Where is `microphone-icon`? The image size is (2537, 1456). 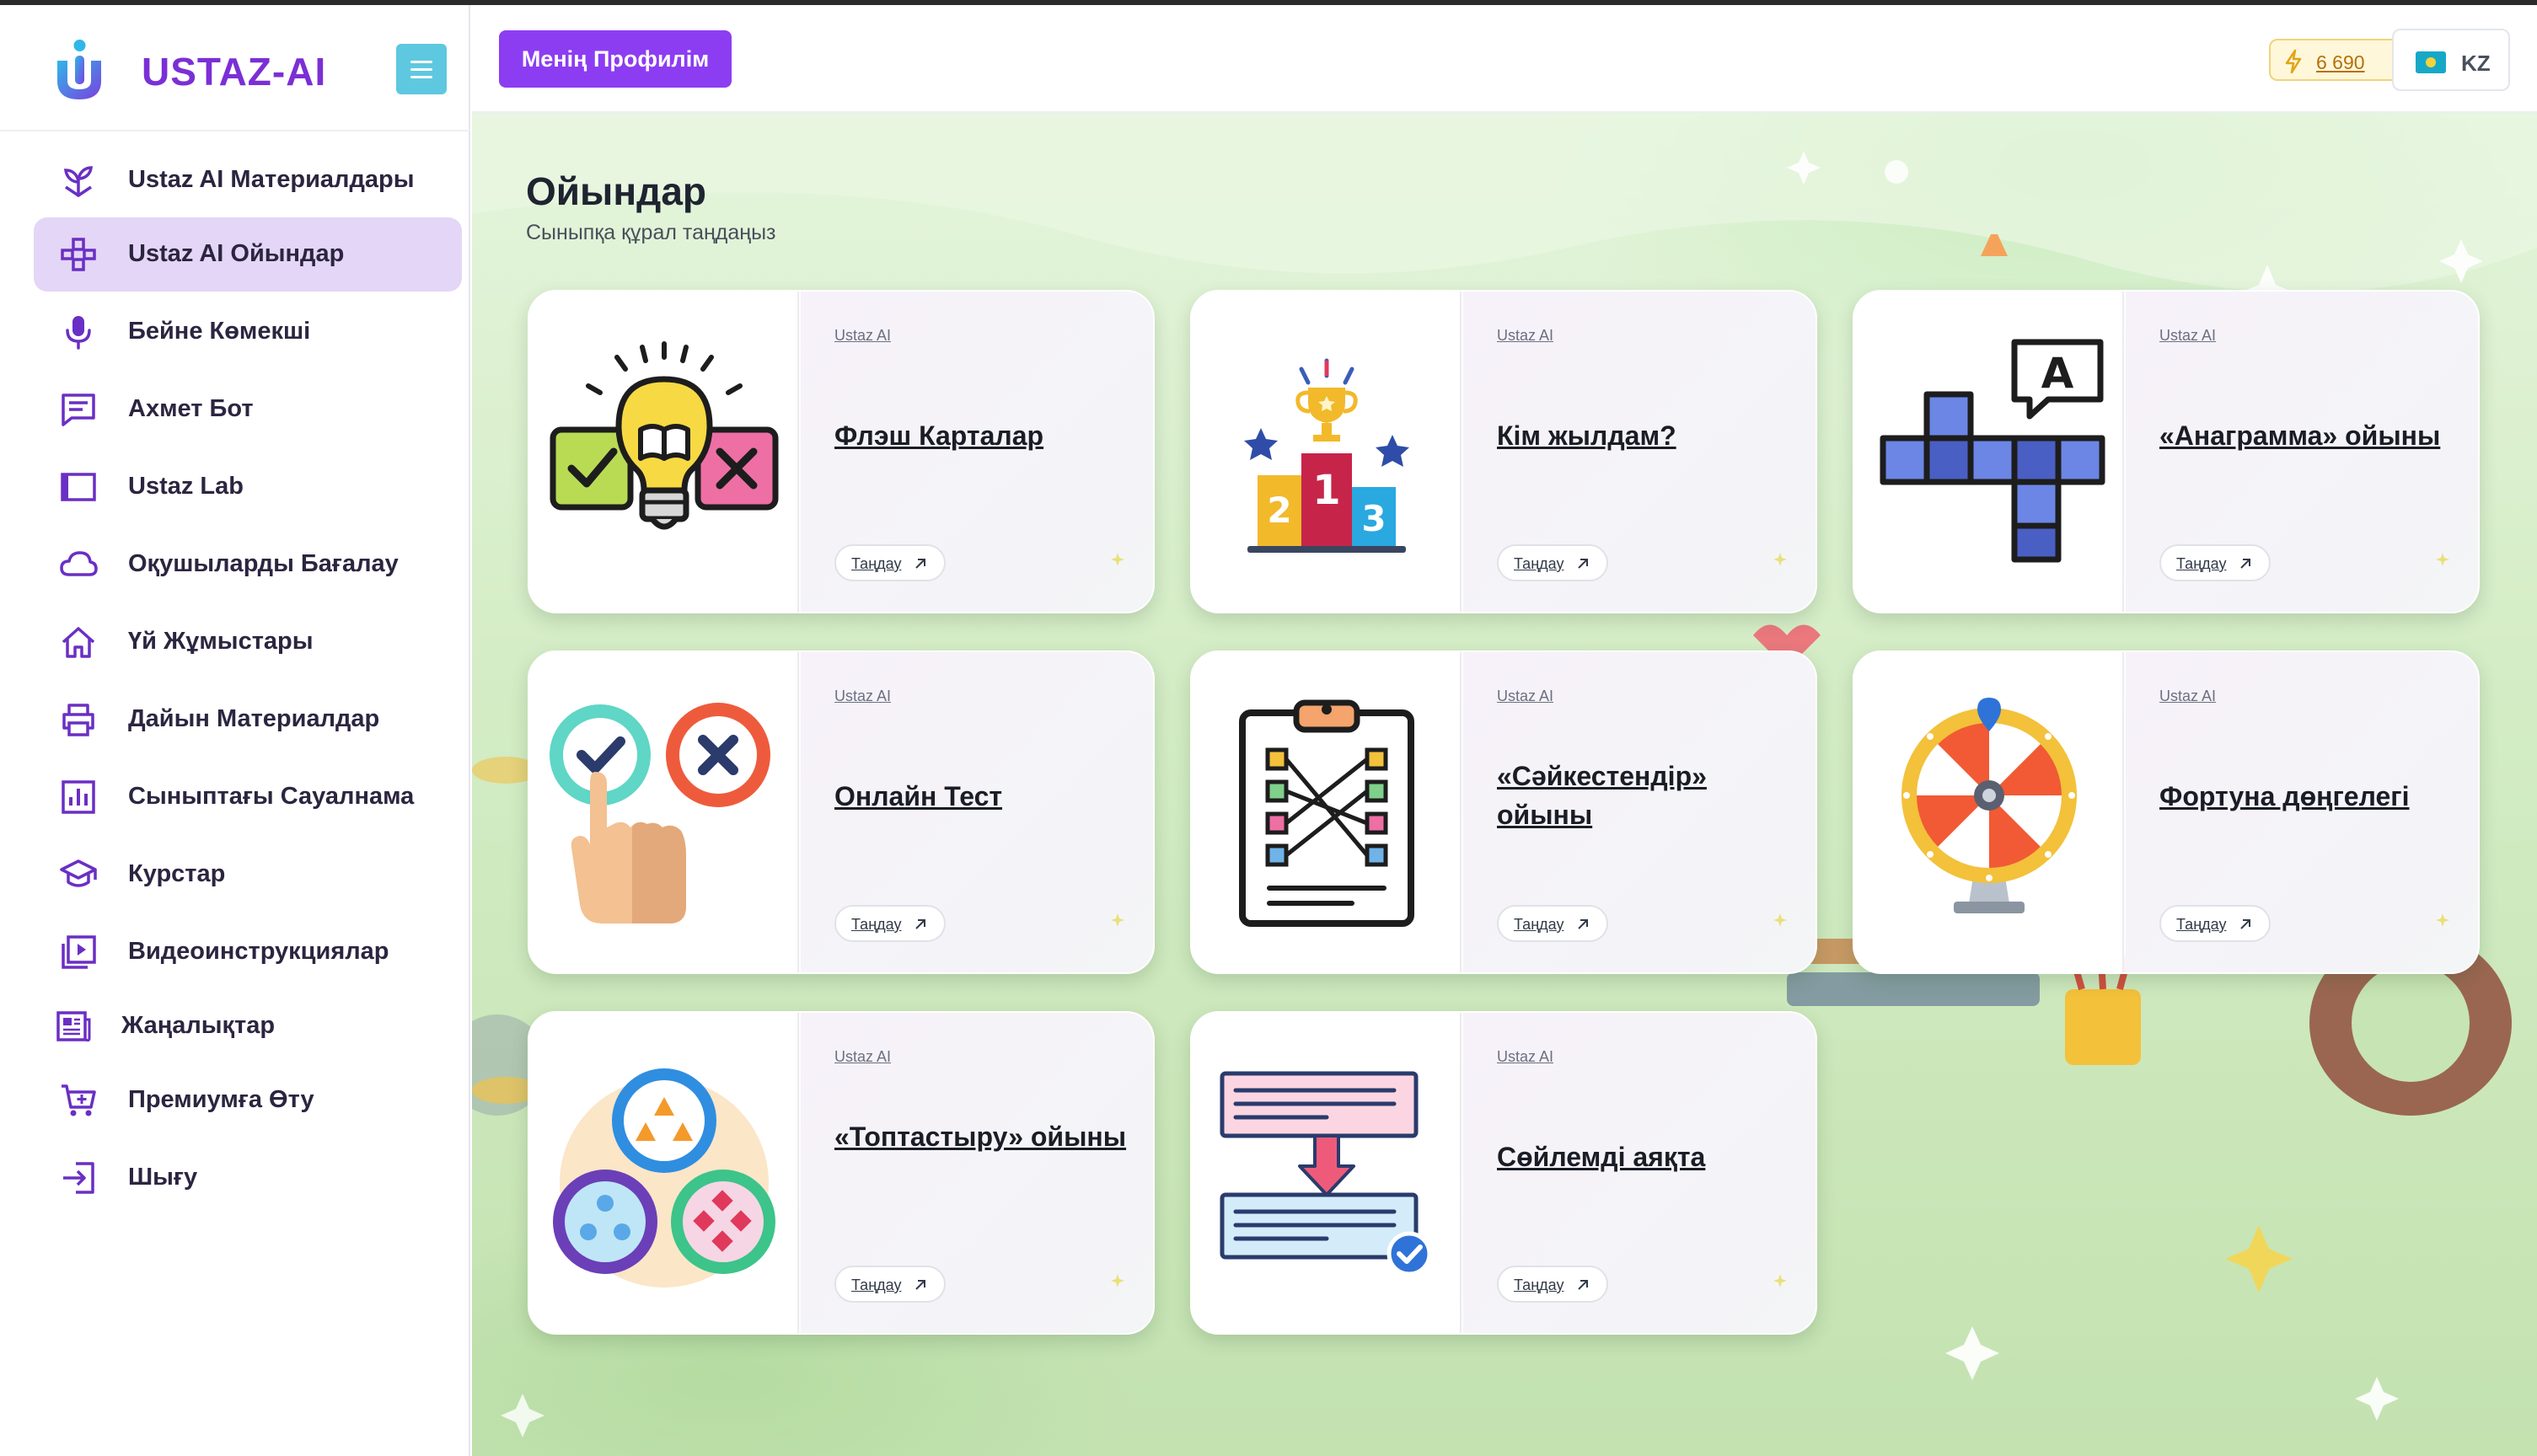 microphone-icon is located at coordinates (78, 333).